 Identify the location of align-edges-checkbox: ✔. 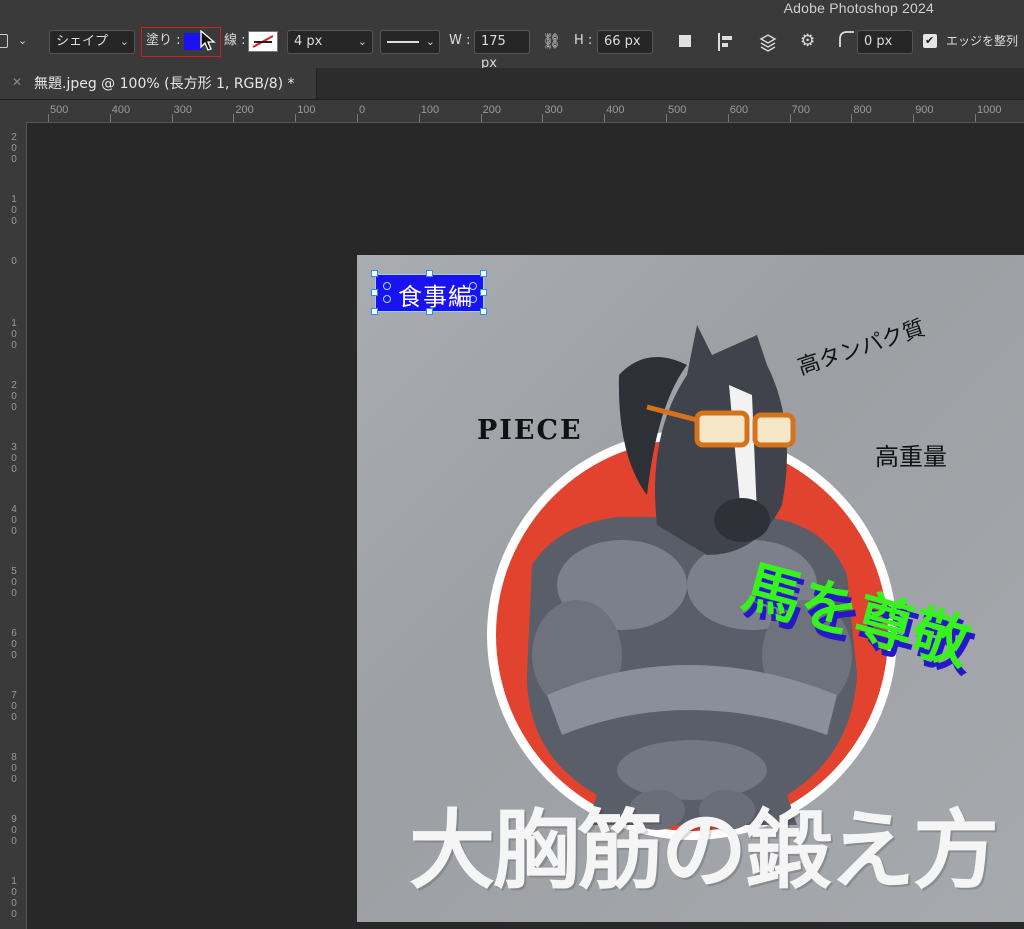
(930, 41).